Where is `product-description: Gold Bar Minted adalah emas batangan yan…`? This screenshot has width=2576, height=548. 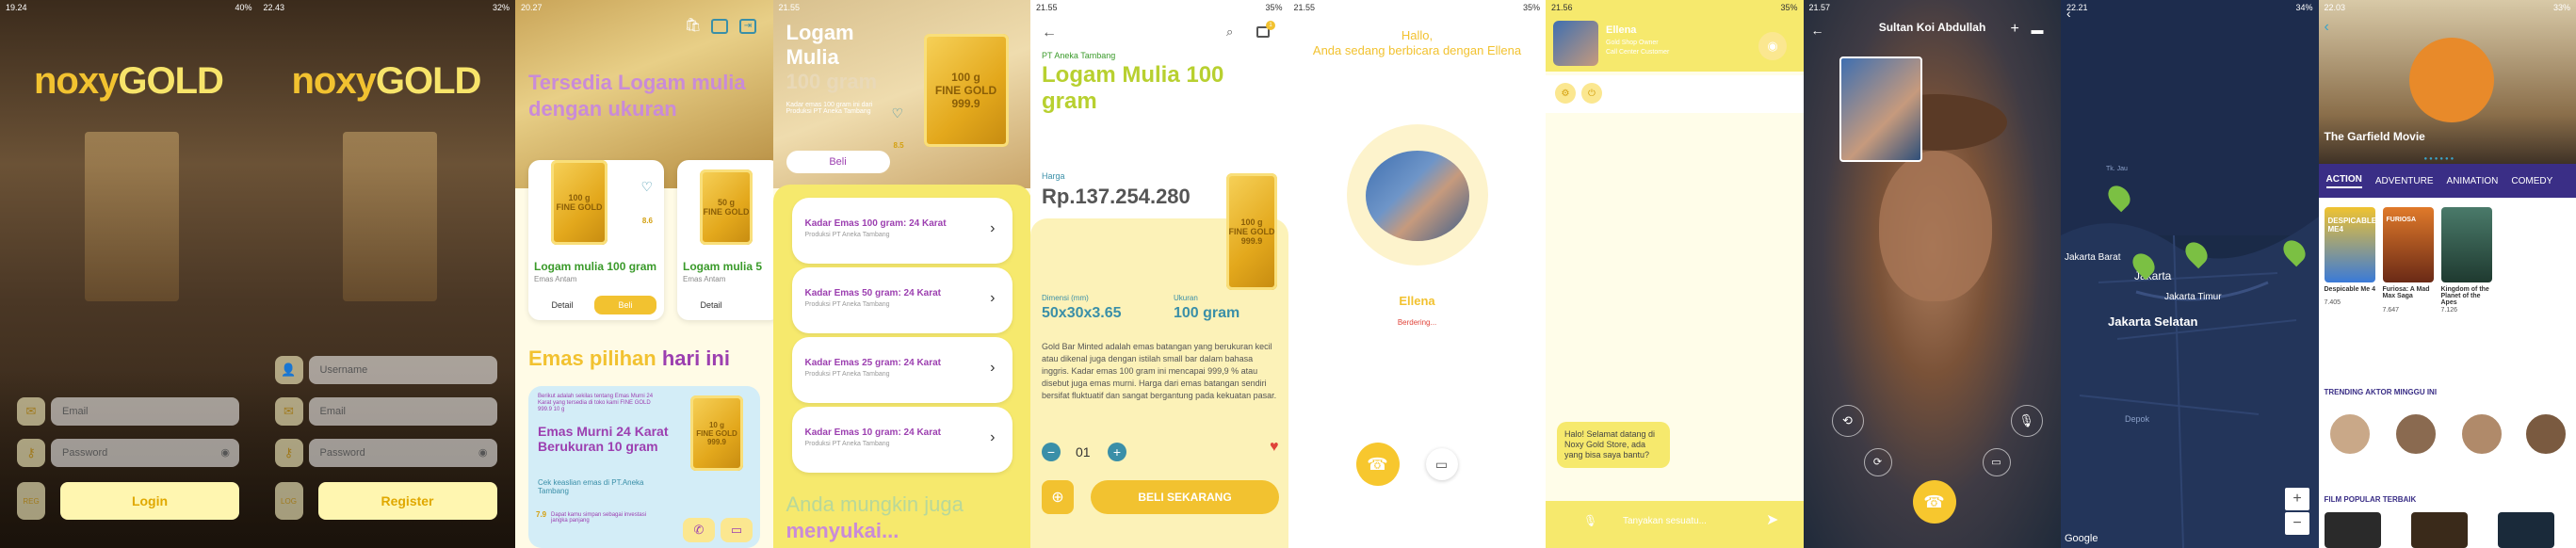
product-description: Gold Bar Minted adalah emas batangan yan… is located at coordinates (1159, 371).